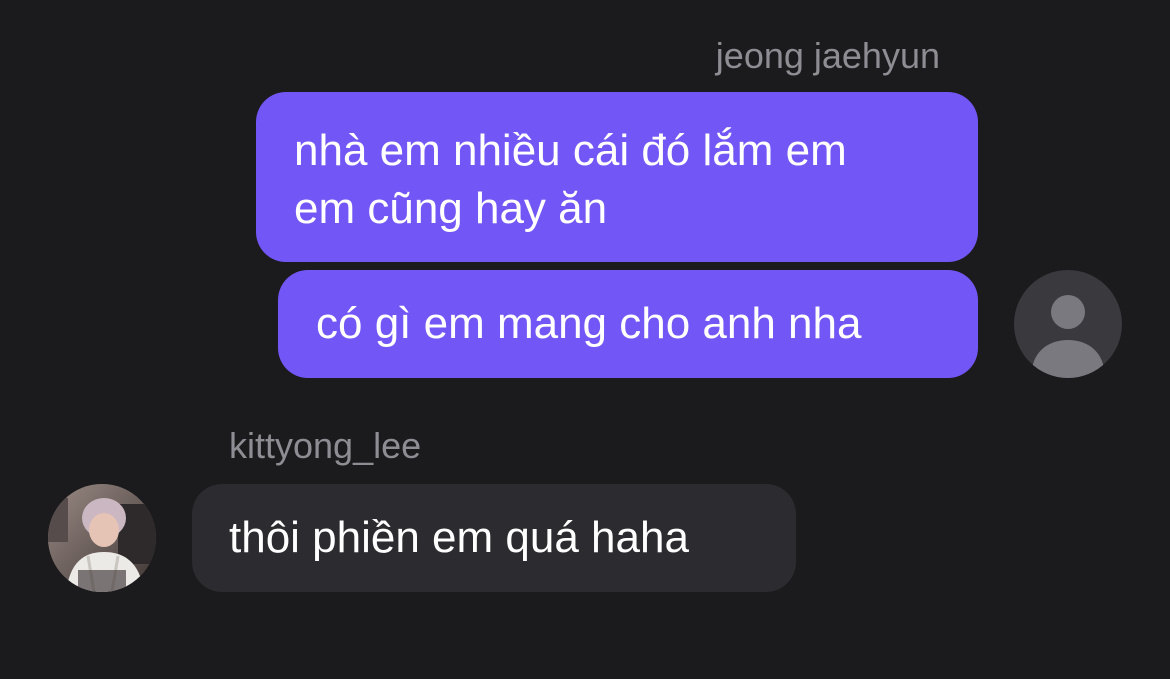 The width and height of the screenshot is (1170, 679). What do you see at coordinates (589, 323) in the screenshot?
I see `message-text-line: có gì em mang cho anh nha` at bounding box center [589, 323].